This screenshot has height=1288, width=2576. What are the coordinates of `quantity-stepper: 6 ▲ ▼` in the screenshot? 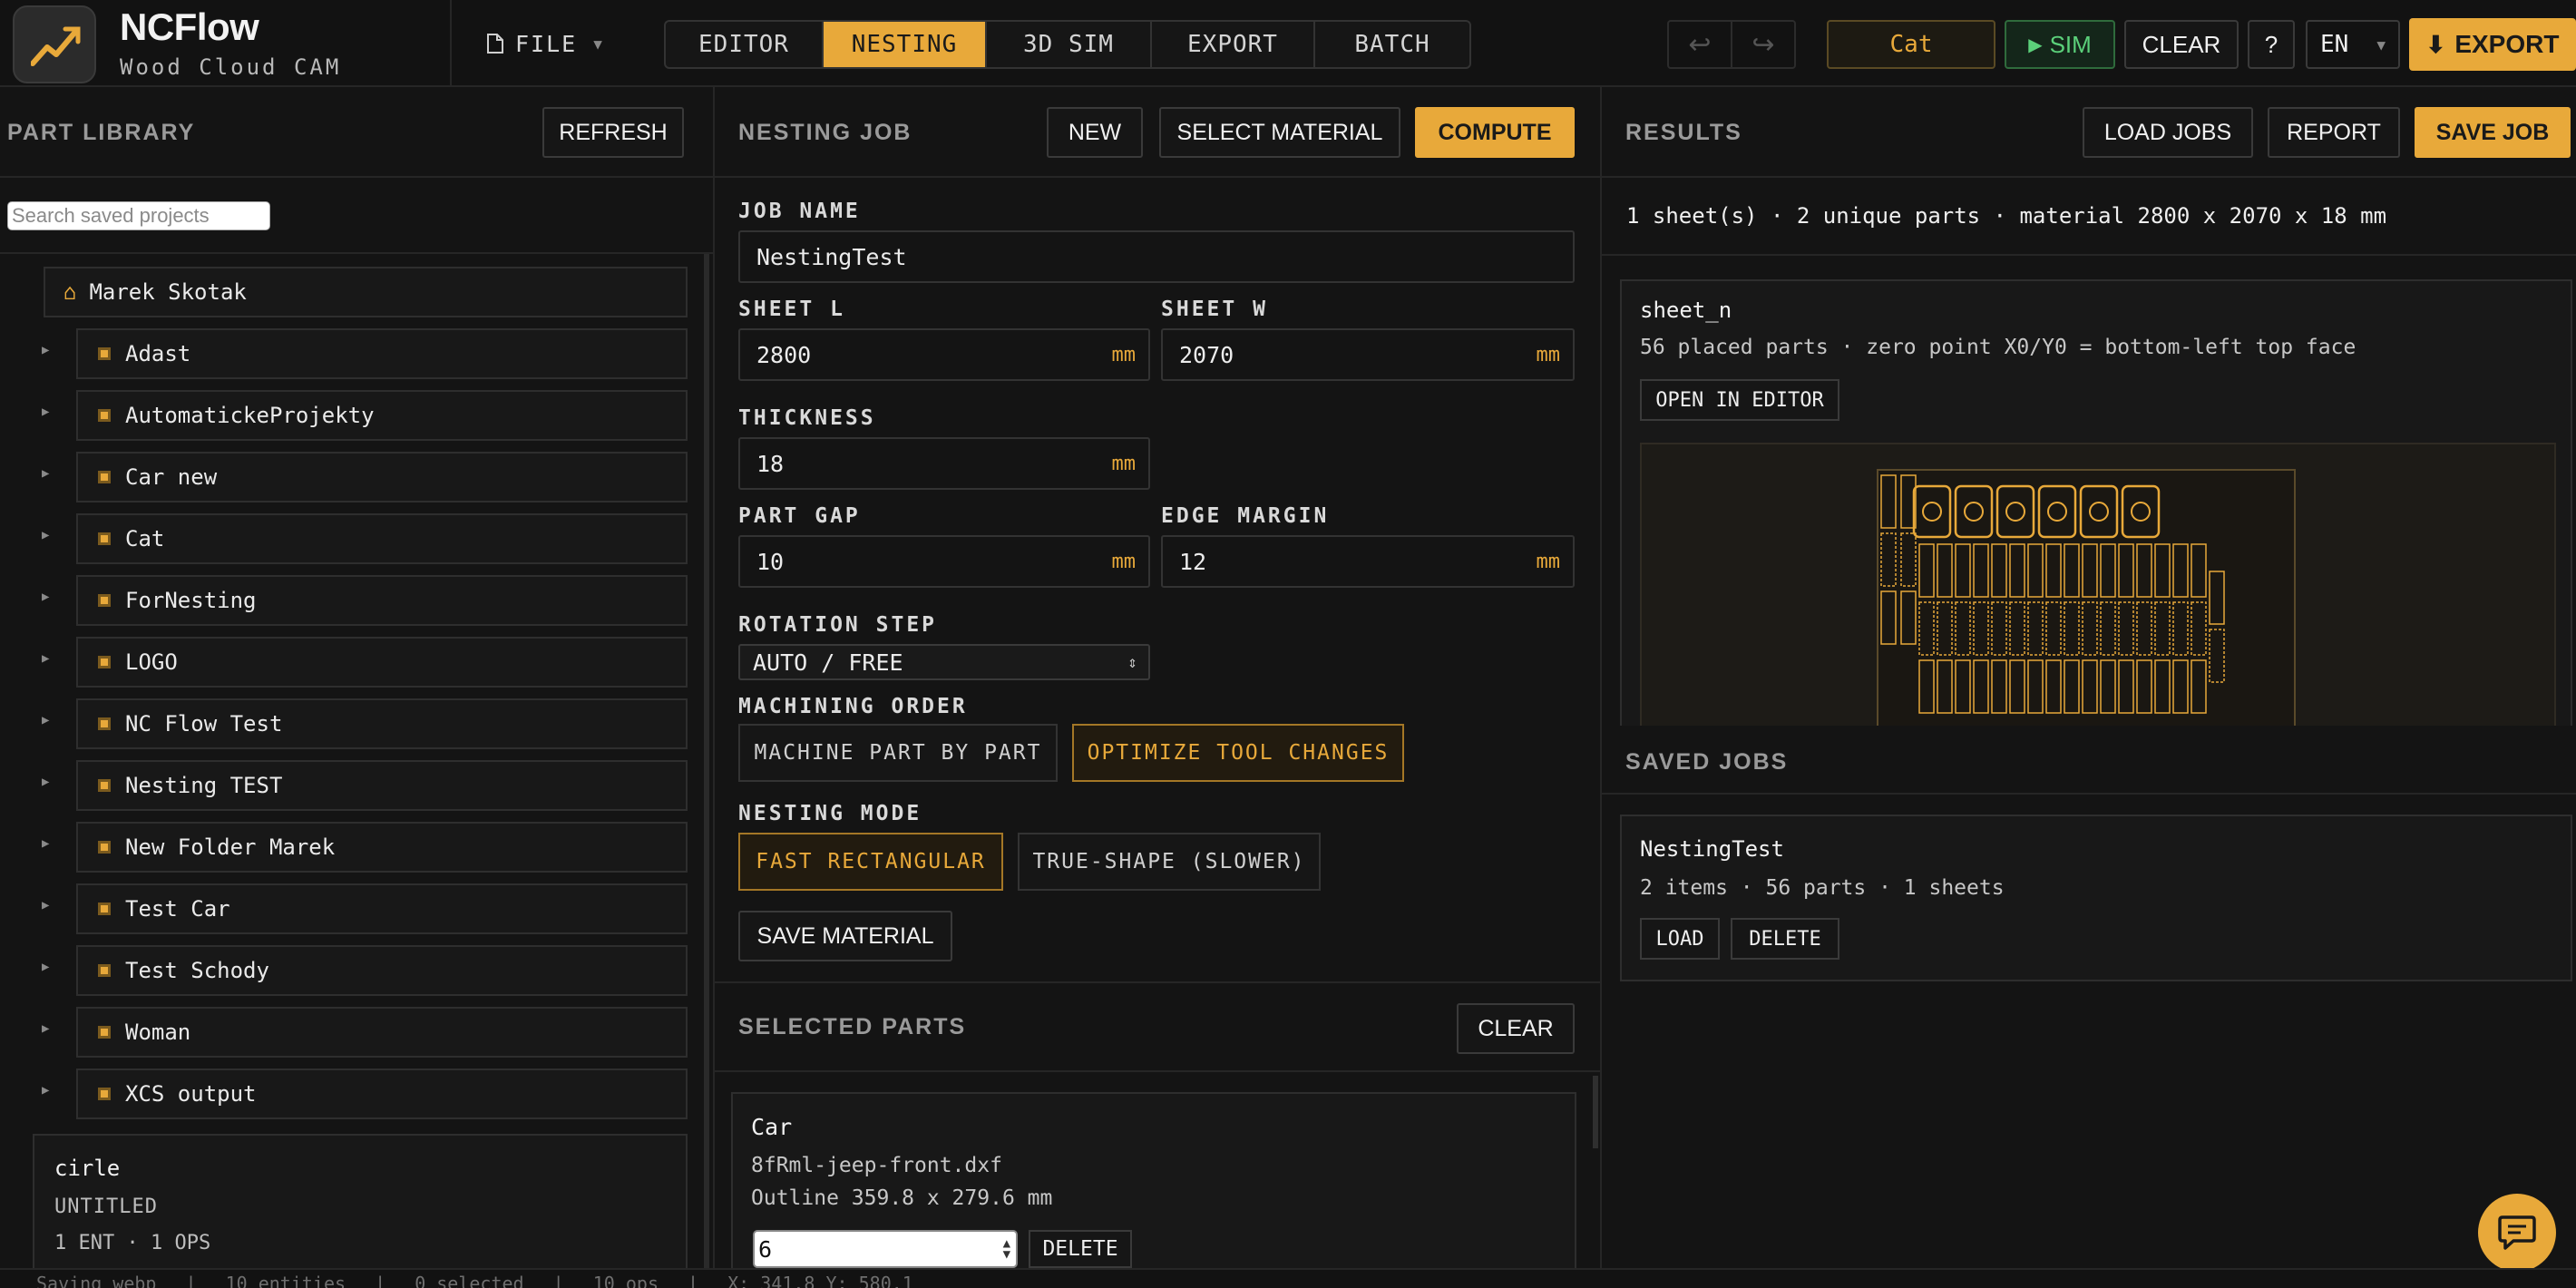 It's located at (885, 1249).